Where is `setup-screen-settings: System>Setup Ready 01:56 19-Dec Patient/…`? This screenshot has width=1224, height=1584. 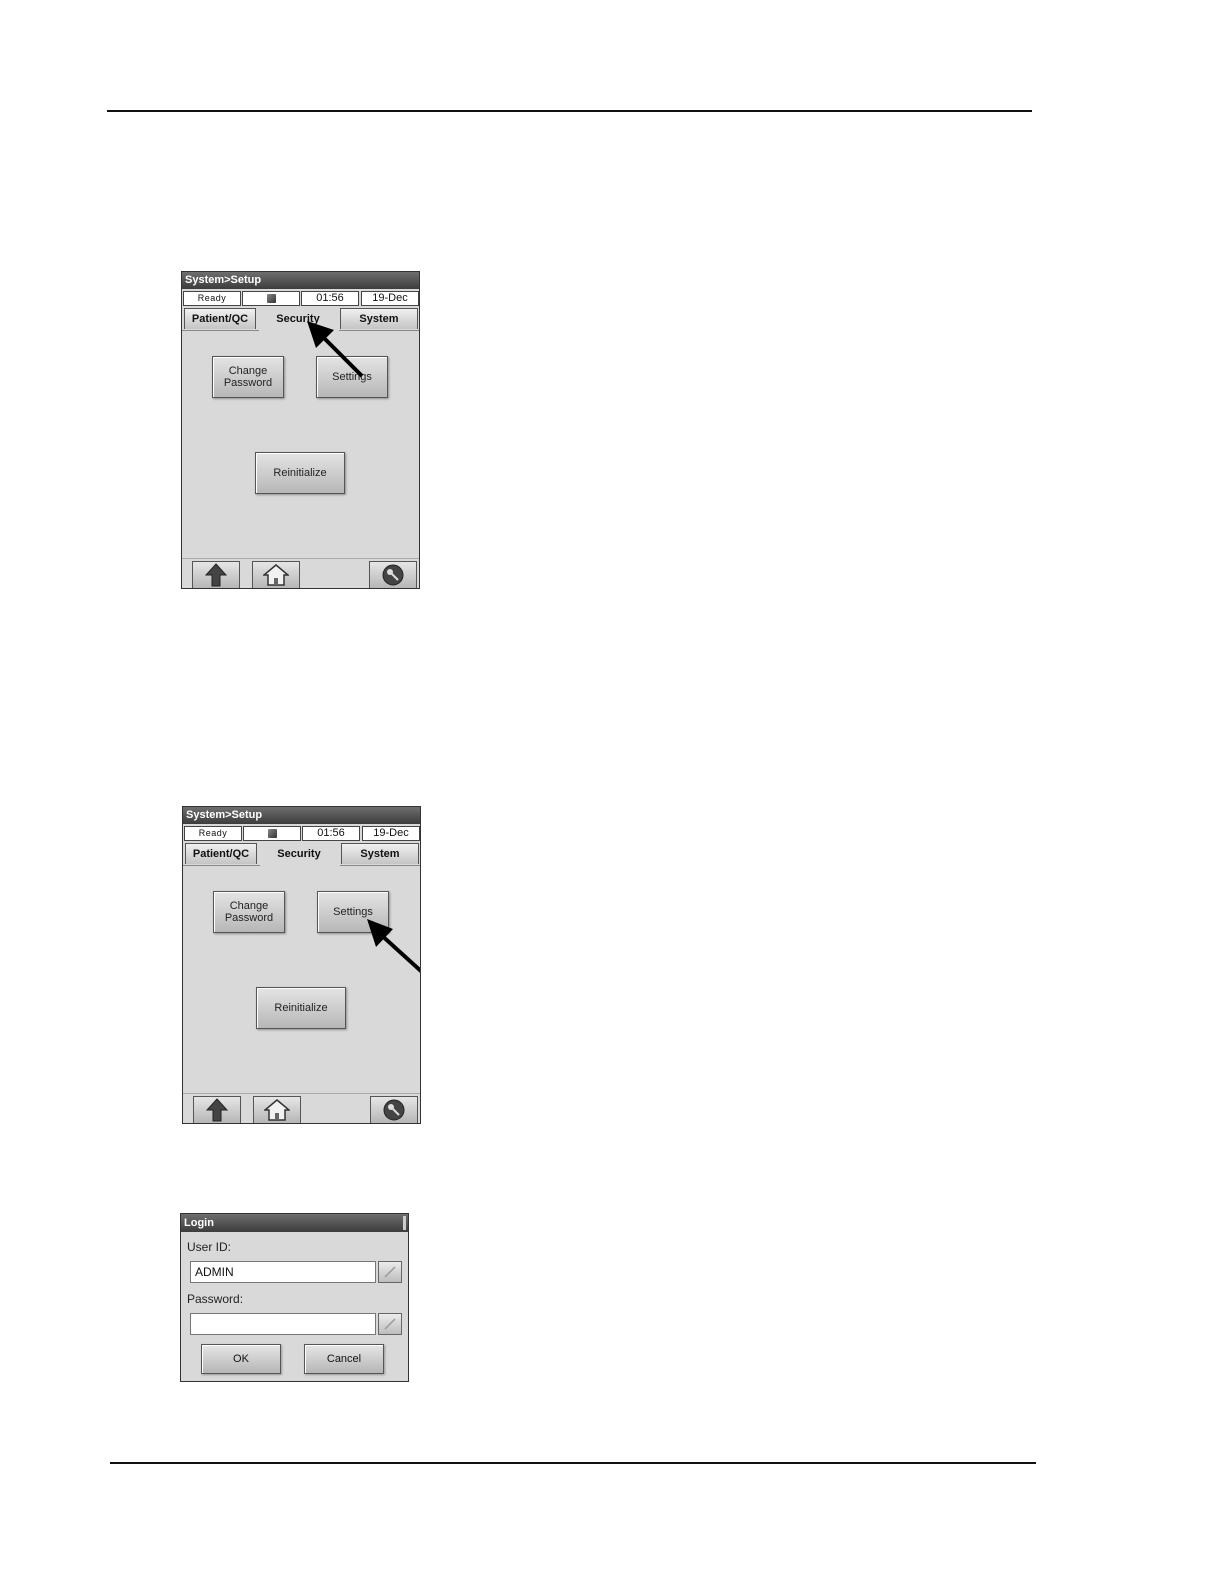
setup-screen-settings: System>Setup Ready 01:56 19-Dec Patient/… is located at coordinates (301, 965).